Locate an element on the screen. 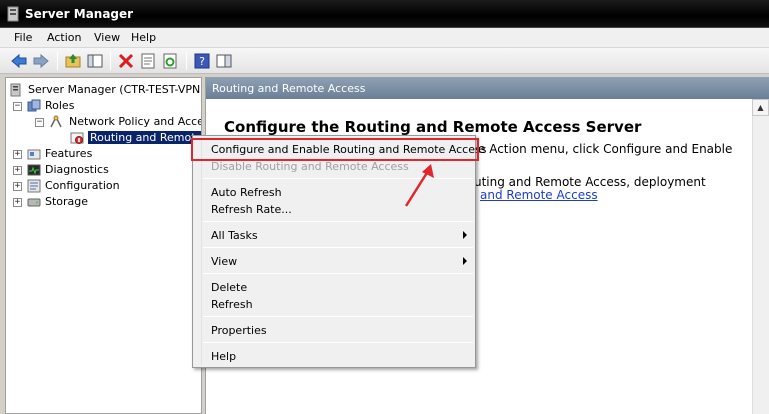 The width and height of the screenshot is (769, 414). refresh-icon is located at coordinates (170, 61).